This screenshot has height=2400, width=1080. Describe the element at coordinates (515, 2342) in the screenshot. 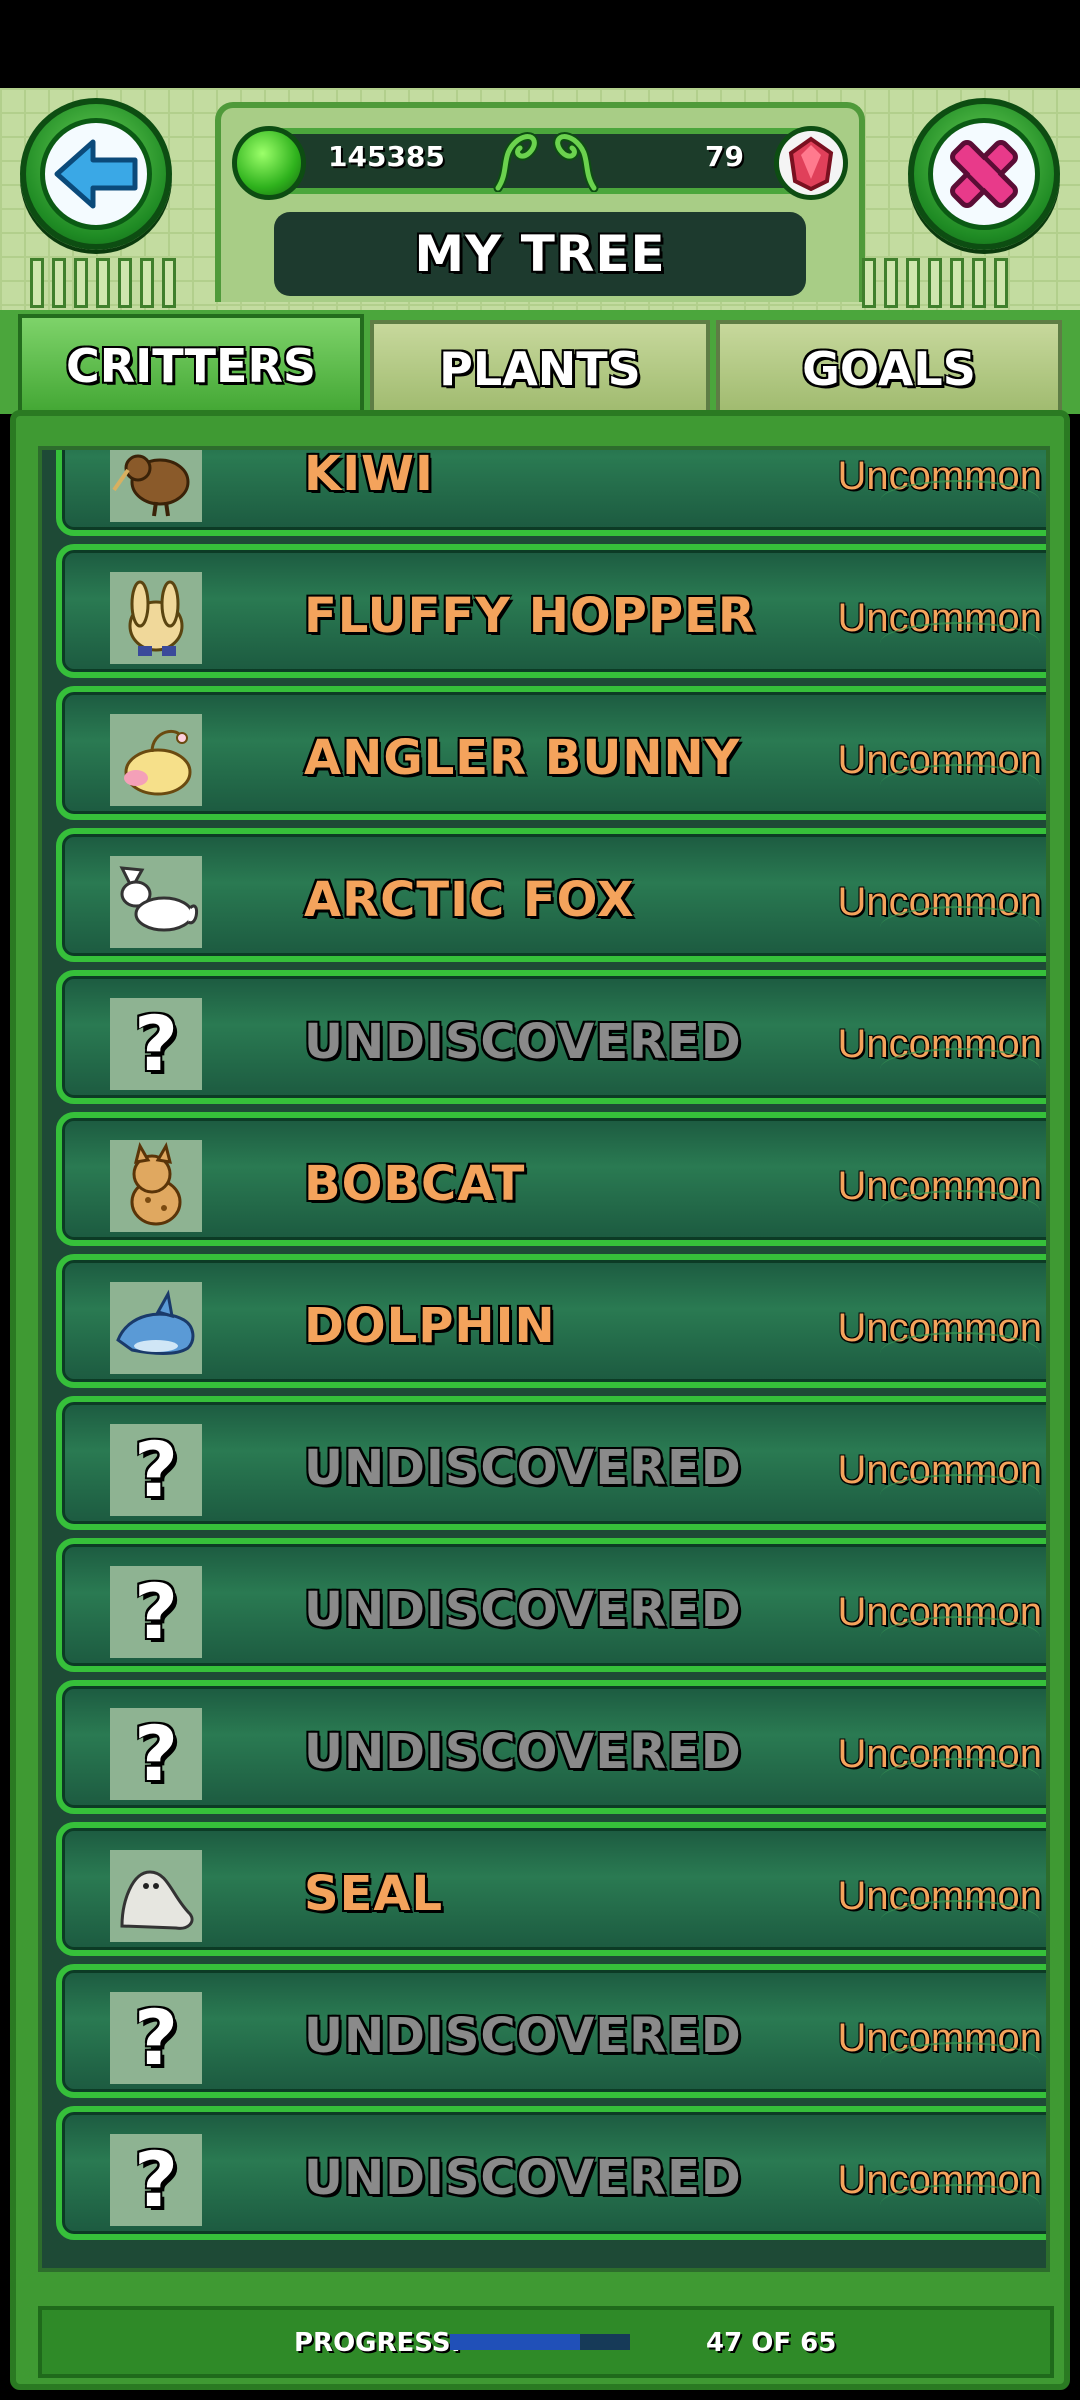

I see `progress-fill` at that location.